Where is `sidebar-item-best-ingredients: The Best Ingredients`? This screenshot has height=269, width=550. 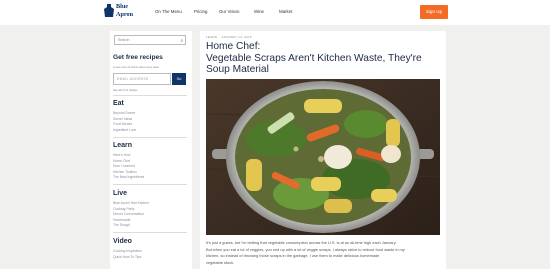
sidebar-item-best-ingredients: The Best Ingredients is located at coordinates (128, 177).